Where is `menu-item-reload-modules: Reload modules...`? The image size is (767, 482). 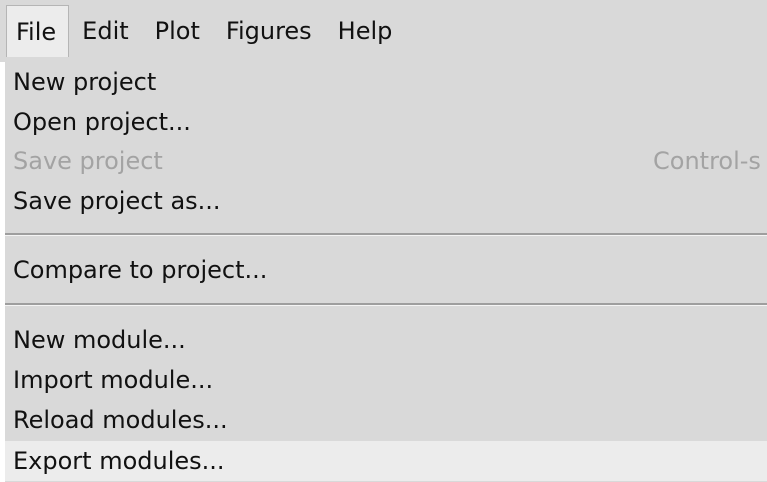 menu-item-reload-modules: Reload modules... is located at coordinates (386, 420).